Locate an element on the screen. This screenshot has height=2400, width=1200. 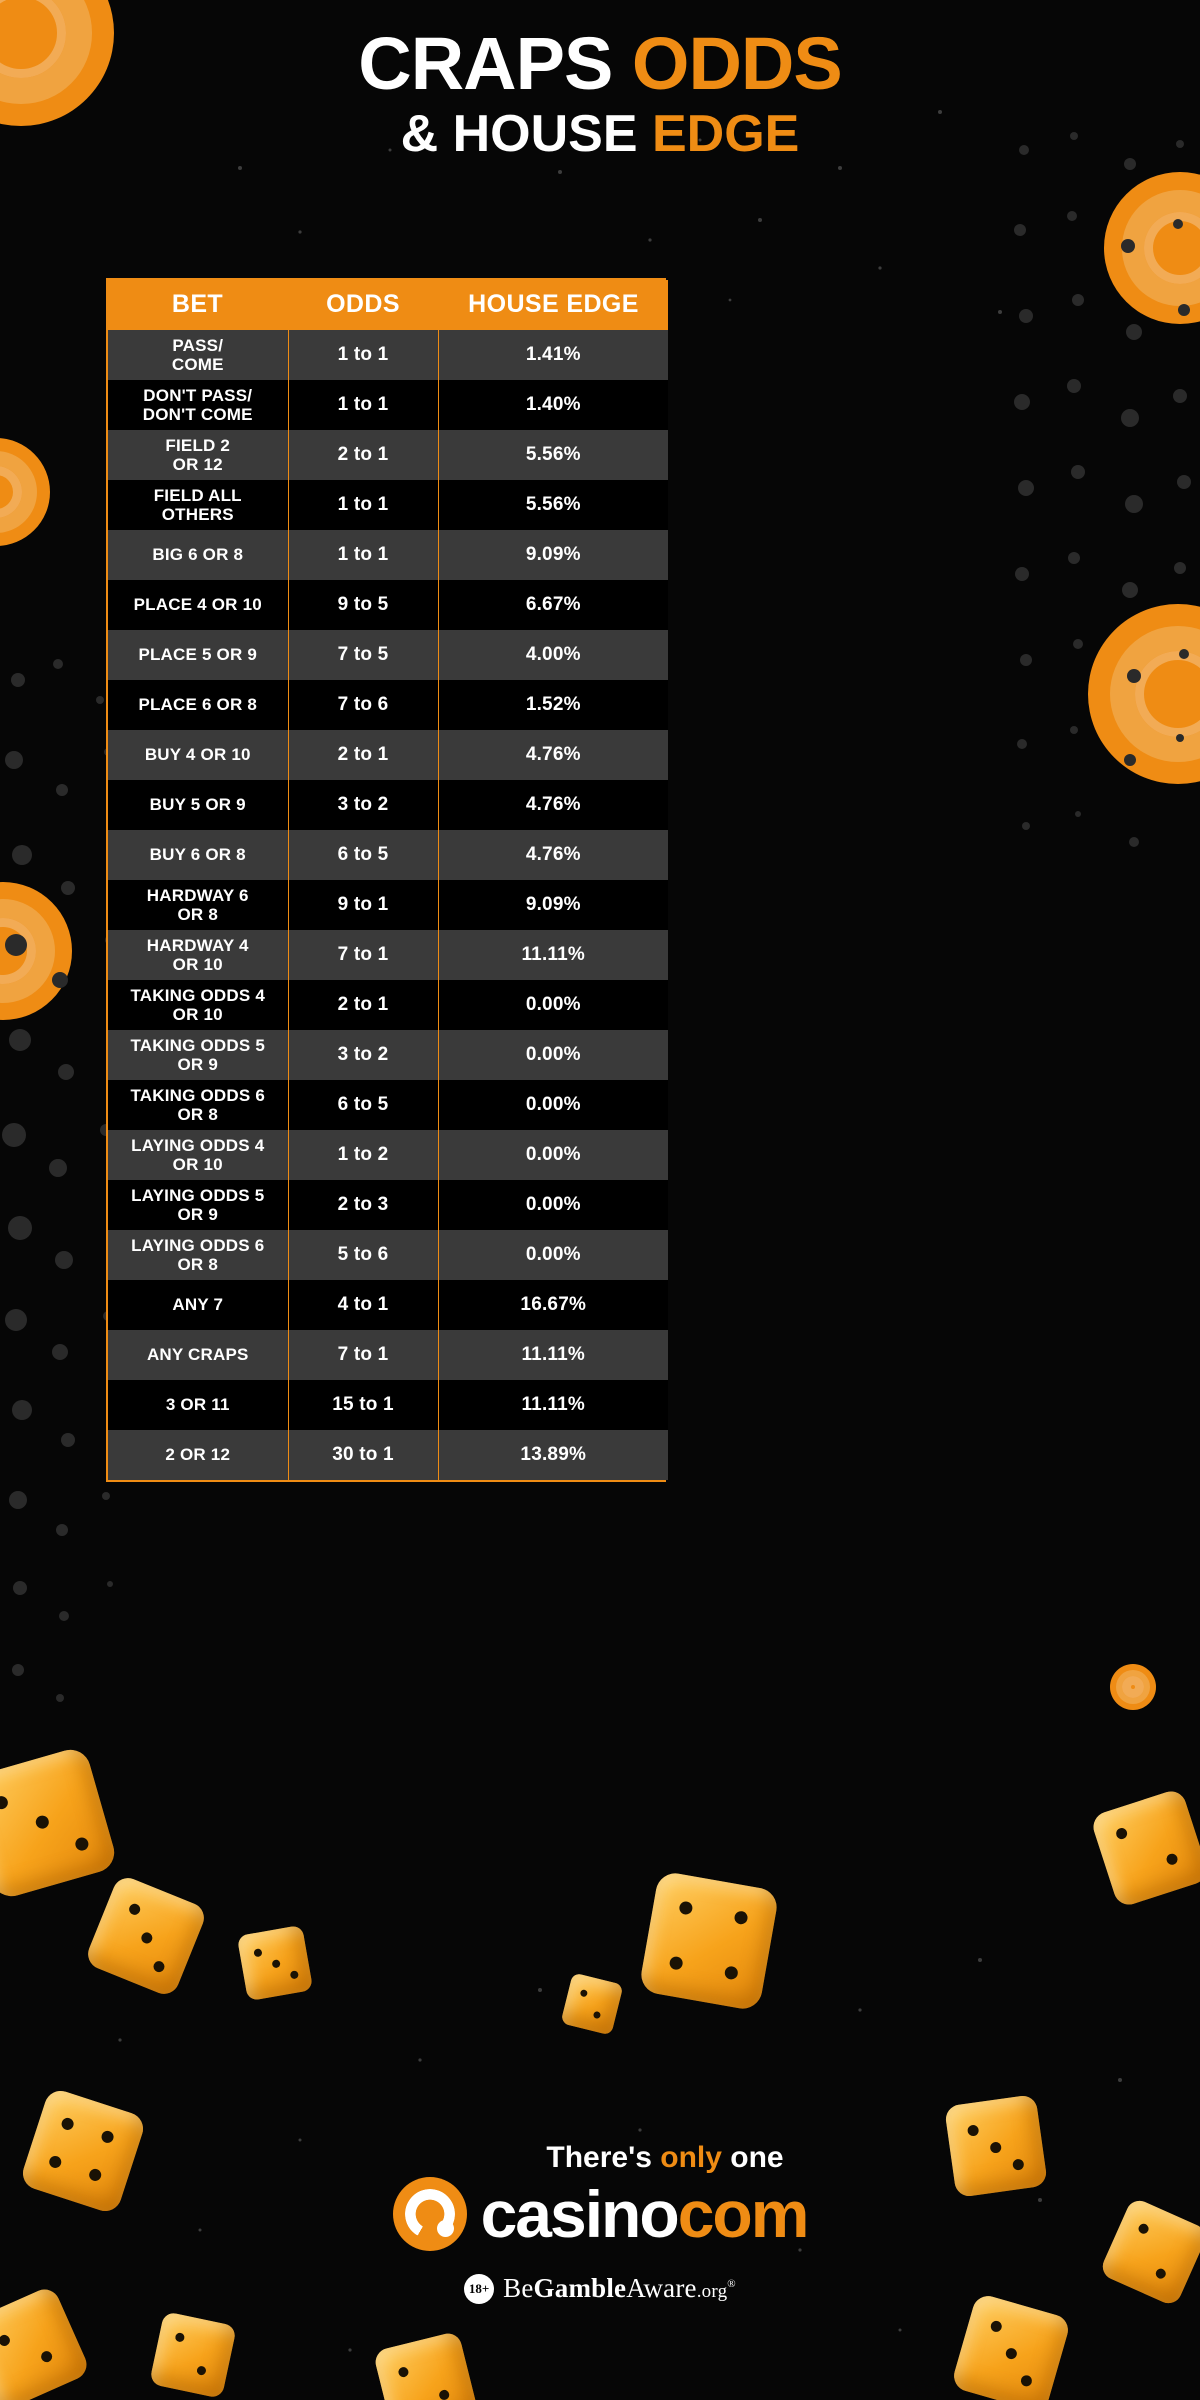
cell-odds: 9 to 1 is located at coordinates (363, 905).